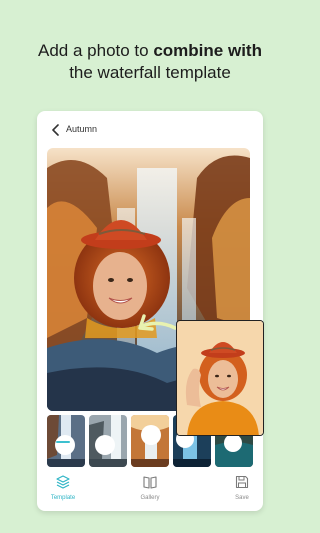 The image size is (320, 533). I want to click on nav-gallery: Gallery, so click(150, 488).